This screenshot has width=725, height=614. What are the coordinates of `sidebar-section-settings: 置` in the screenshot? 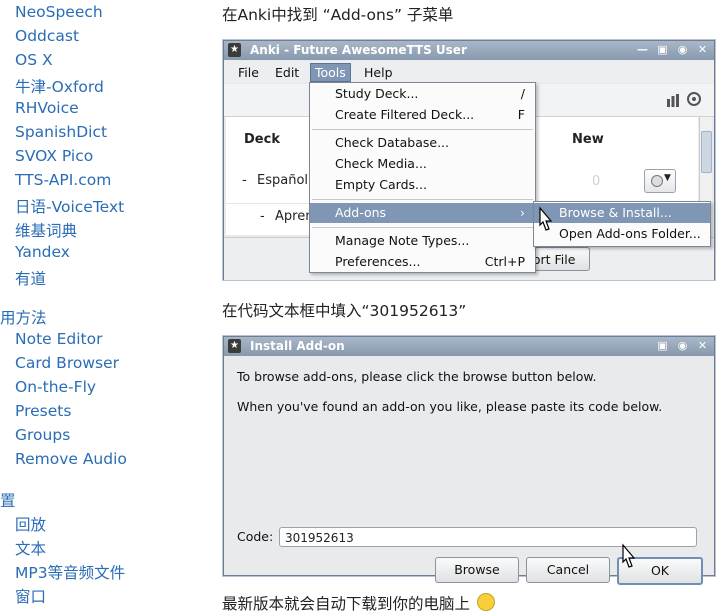 It's located at (8, 500).